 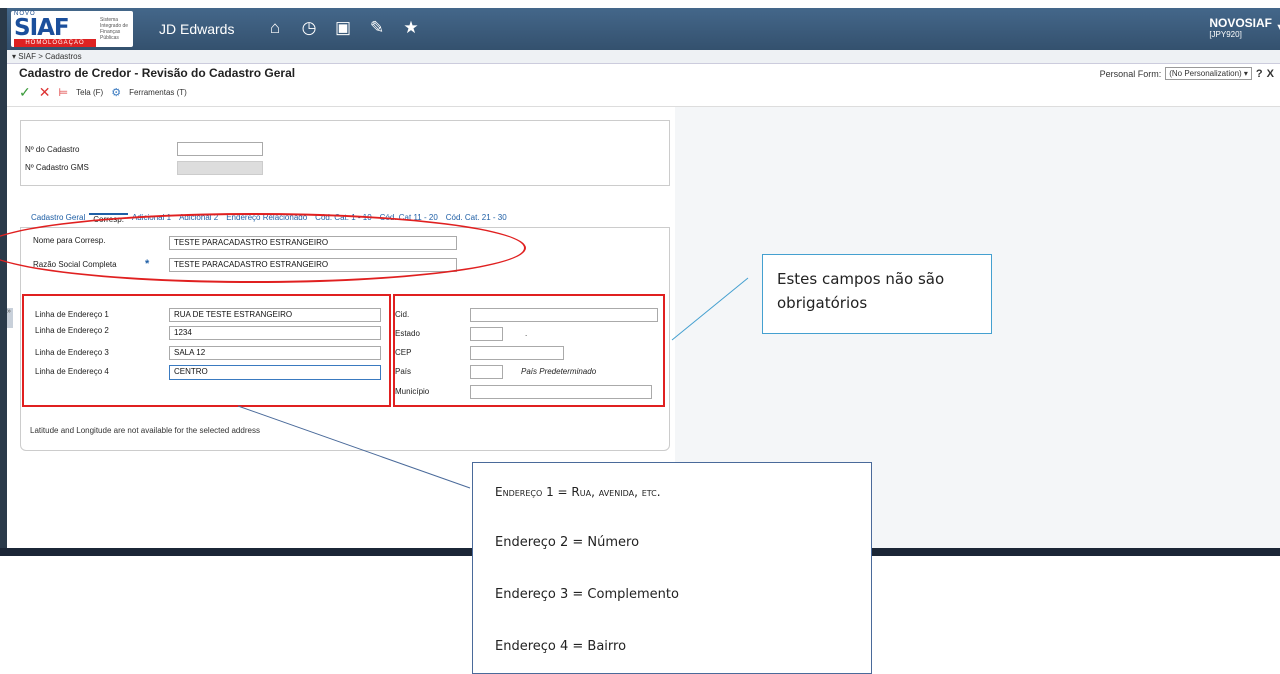 I want to click on legend-line-2: Endereço 2 = Número, so click(x=567, y=542).